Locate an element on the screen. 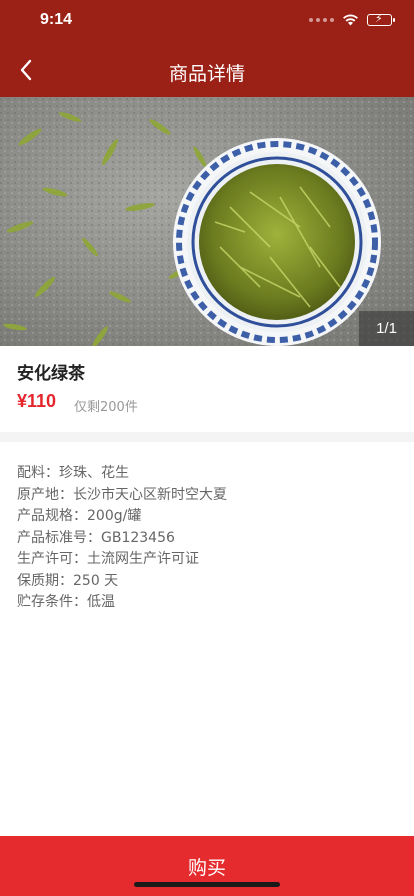  home-indicator is located at coordinates (207, 884).